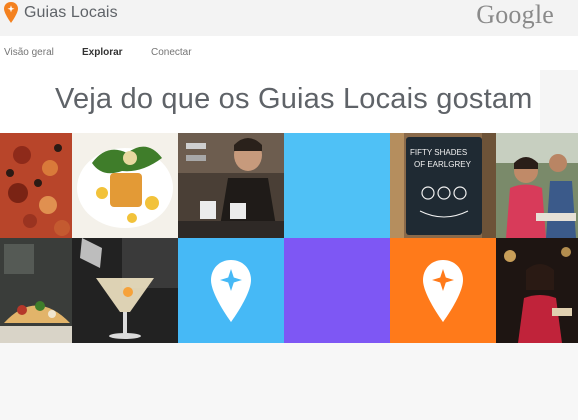 The image size is (578, 420). I want to click on tile-pin-orange, so click(443, 290).